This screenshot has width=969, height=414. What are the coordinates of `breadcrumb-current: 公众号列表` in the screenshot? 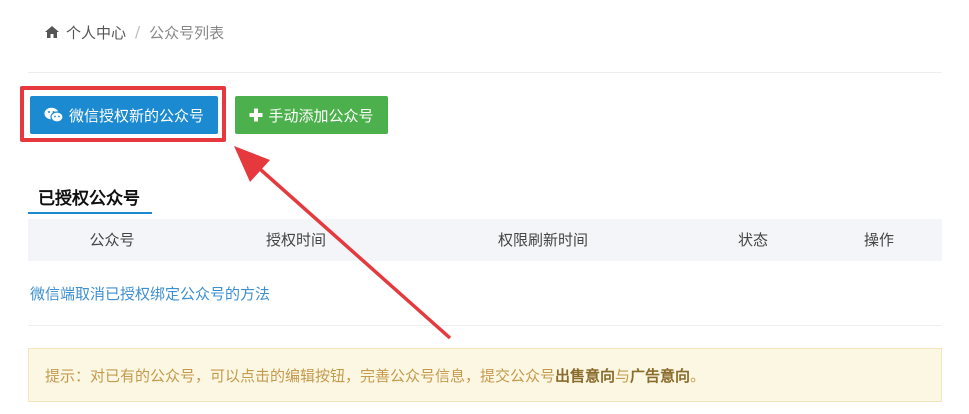 It's located at (187, 32).